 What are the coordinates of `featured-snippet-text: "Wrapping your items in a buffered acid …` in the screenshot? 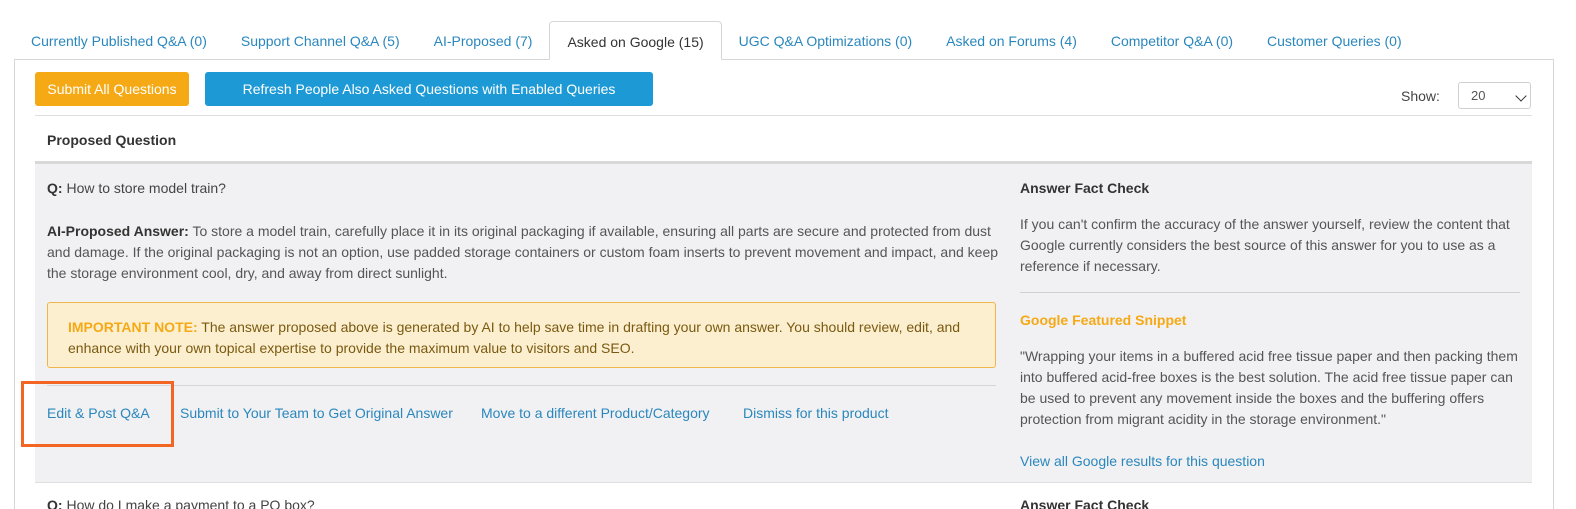 It's located at (1269, 387).